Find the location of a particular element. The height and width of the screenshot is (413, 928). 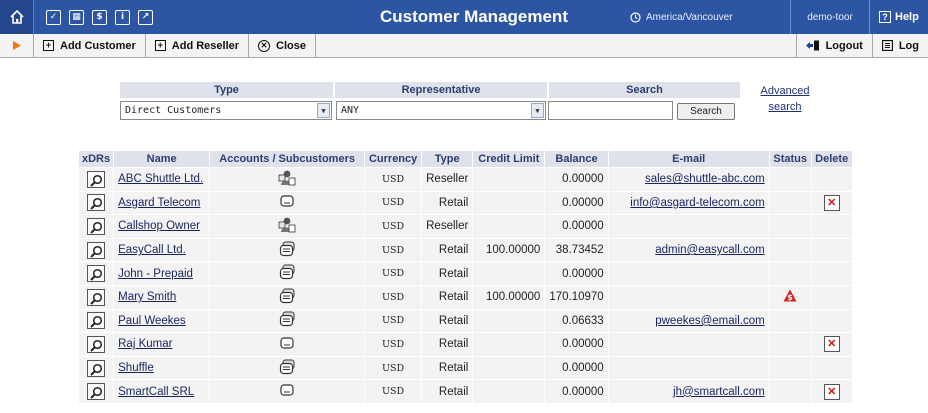

add-customer-label: Add Customer is located at coordinates (98, 45).